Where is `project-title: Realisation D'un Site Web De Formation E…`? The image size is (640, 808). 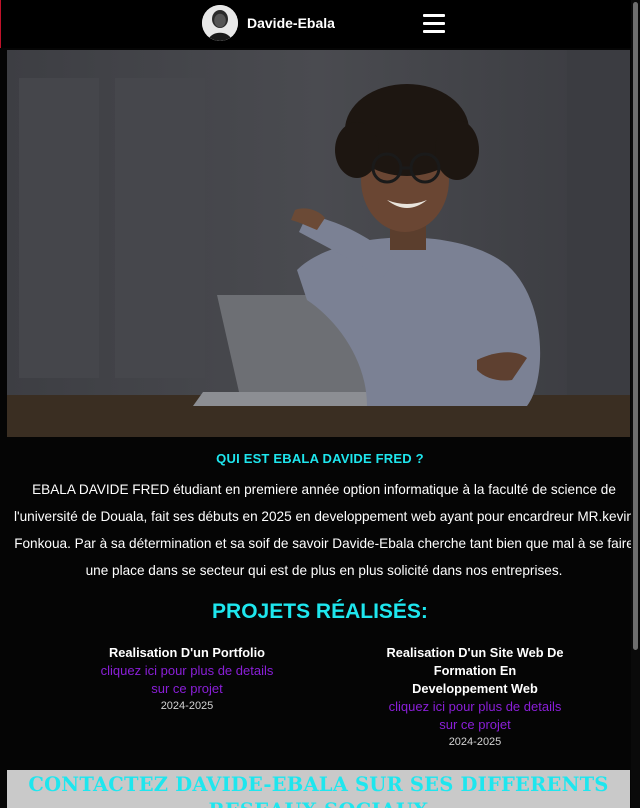
project-title: Realisation D'un Site Web De Formation E… is located at coordinates (475, 670).